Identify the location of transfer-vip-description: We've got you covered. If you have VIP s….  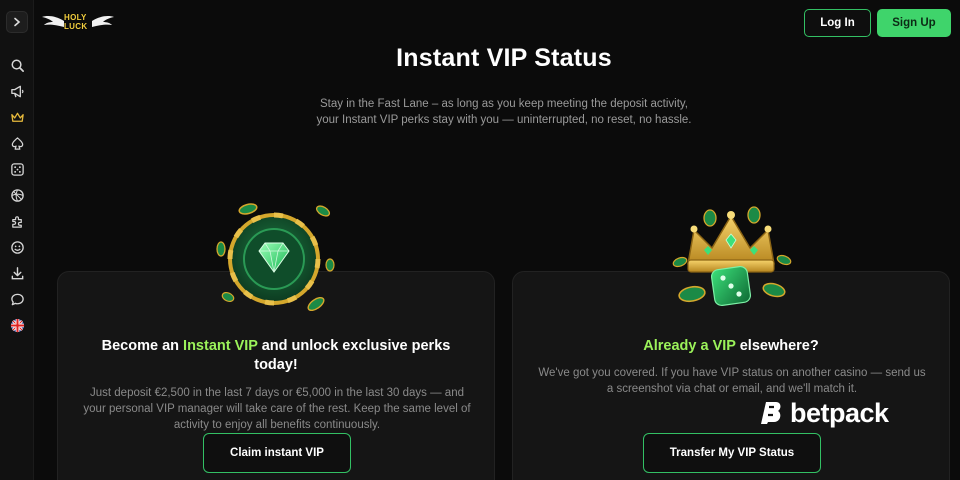
(732, 381).